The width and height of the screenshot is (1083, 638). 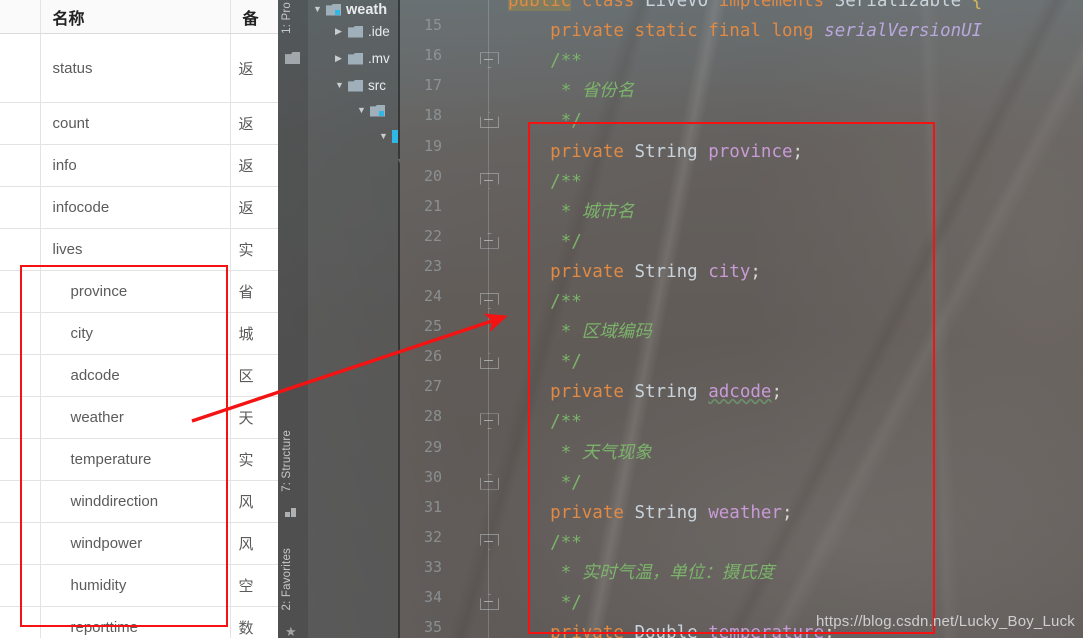 I want to click on line-number: 33, so click(x=432, y=566).